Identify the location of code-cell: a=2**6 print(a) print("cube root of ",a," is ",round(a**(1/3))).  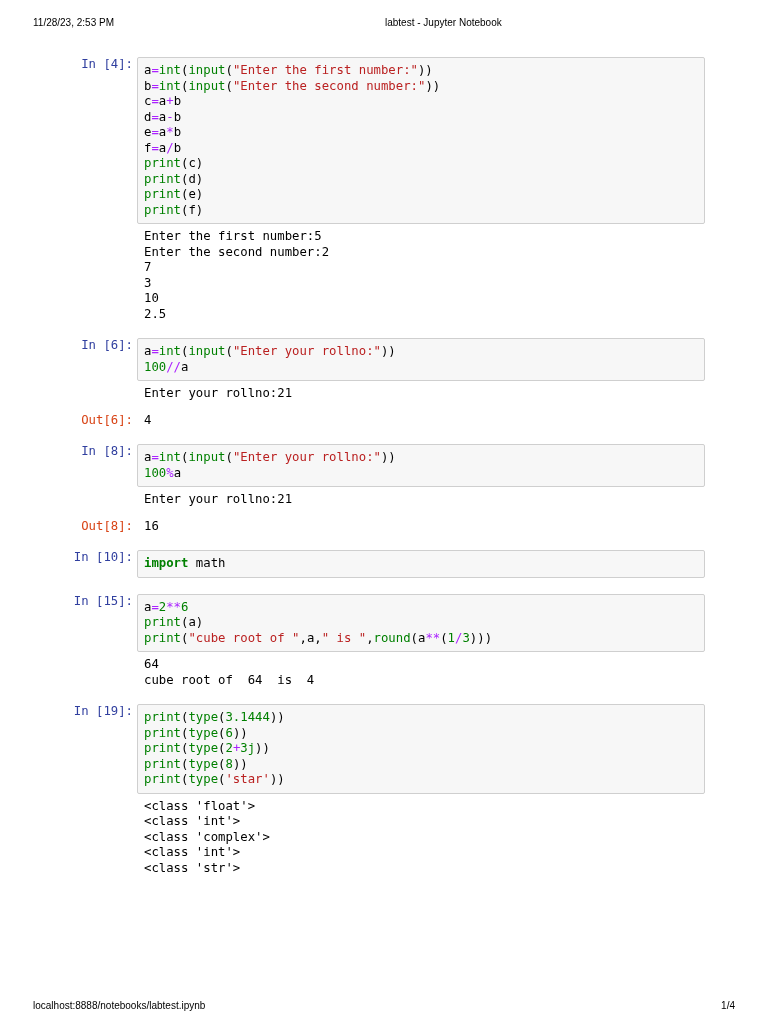
(421, 622).